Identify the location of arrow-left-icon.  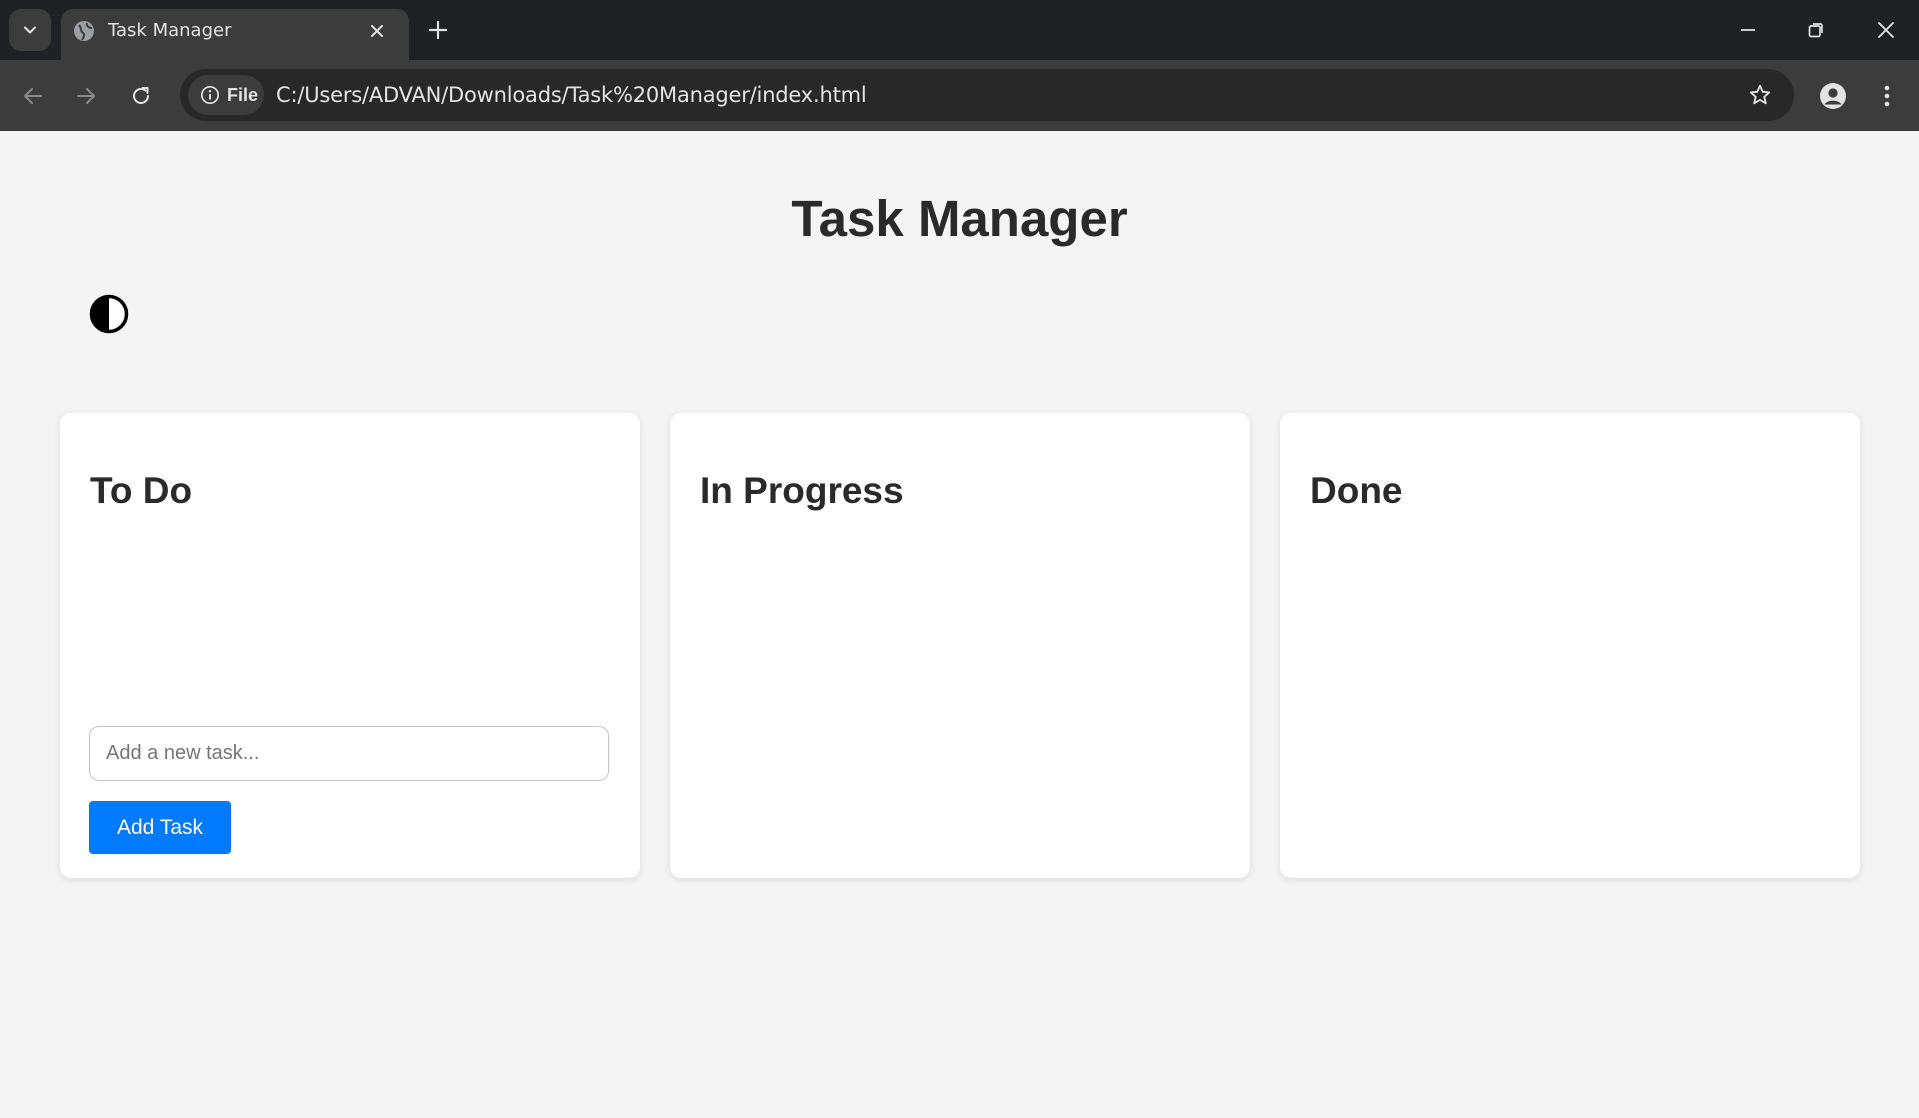
(33, 96).